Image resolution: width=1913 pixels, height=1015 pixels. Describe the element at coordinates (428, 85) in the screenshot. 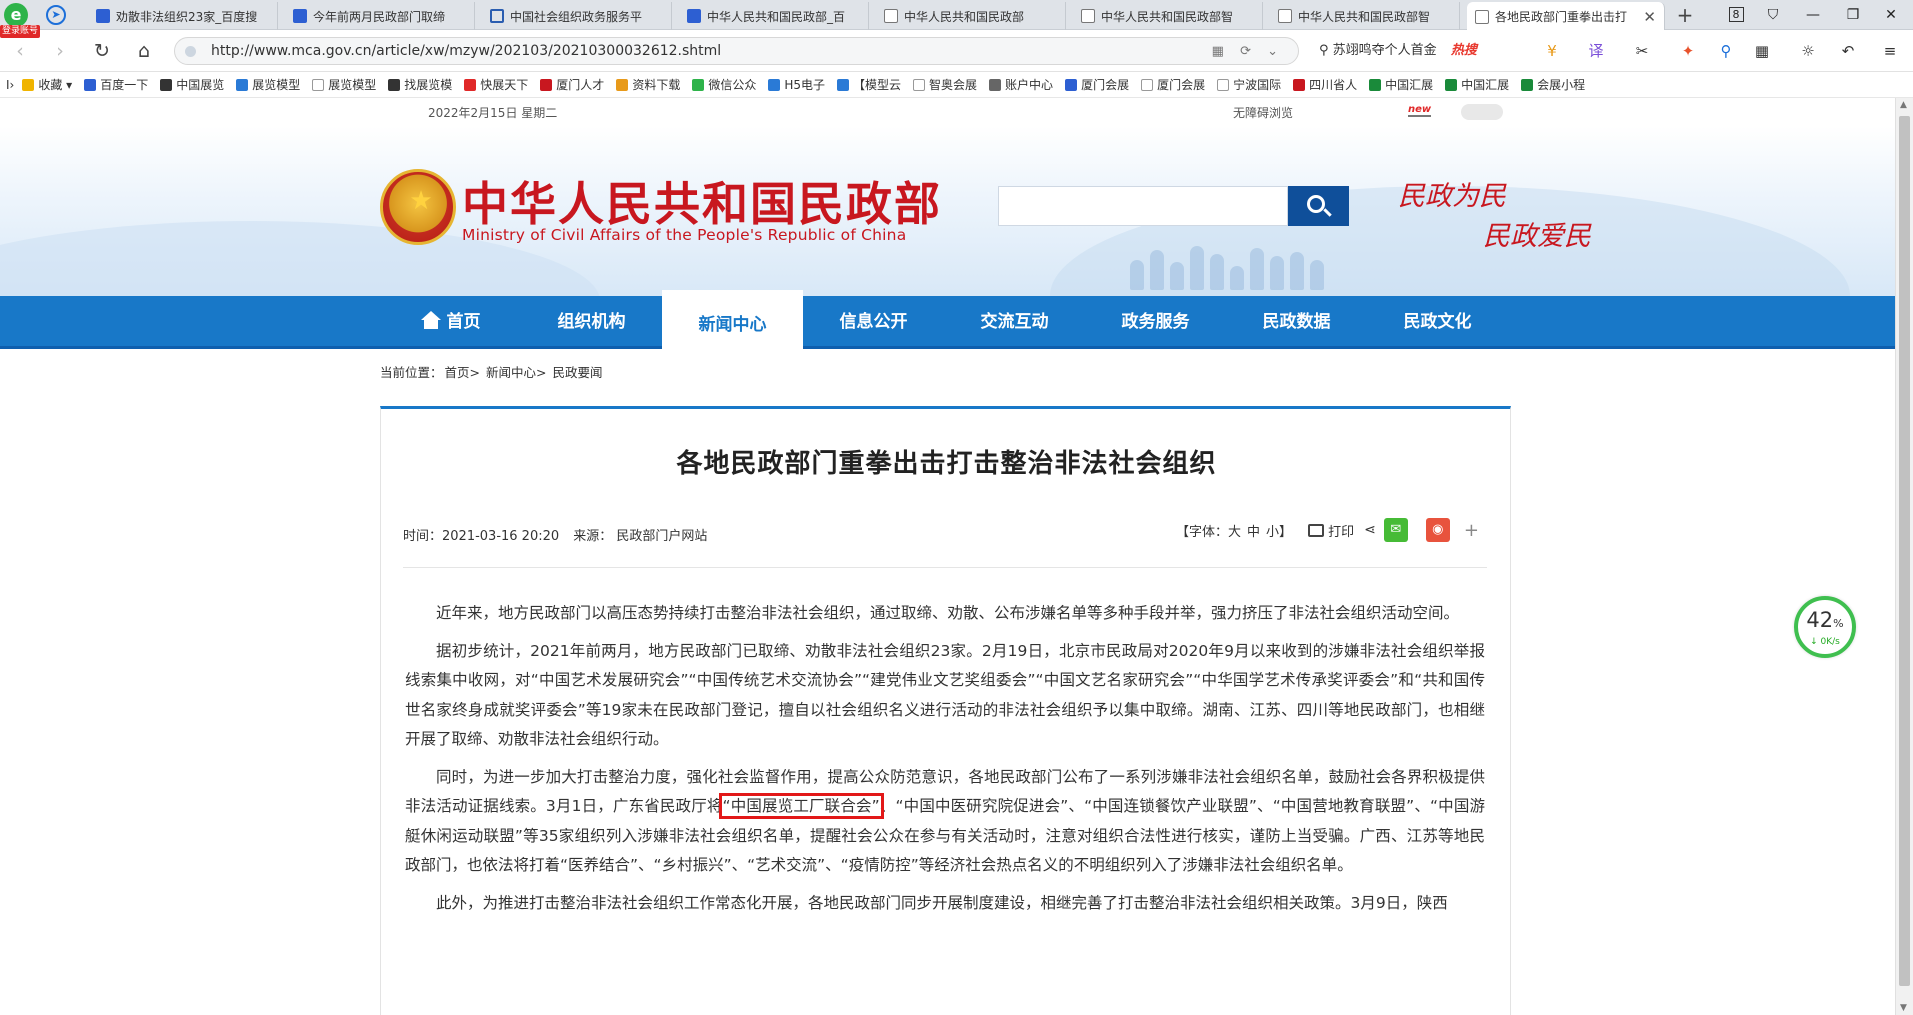

I see `bookmark-label: 找展览模` at that location.